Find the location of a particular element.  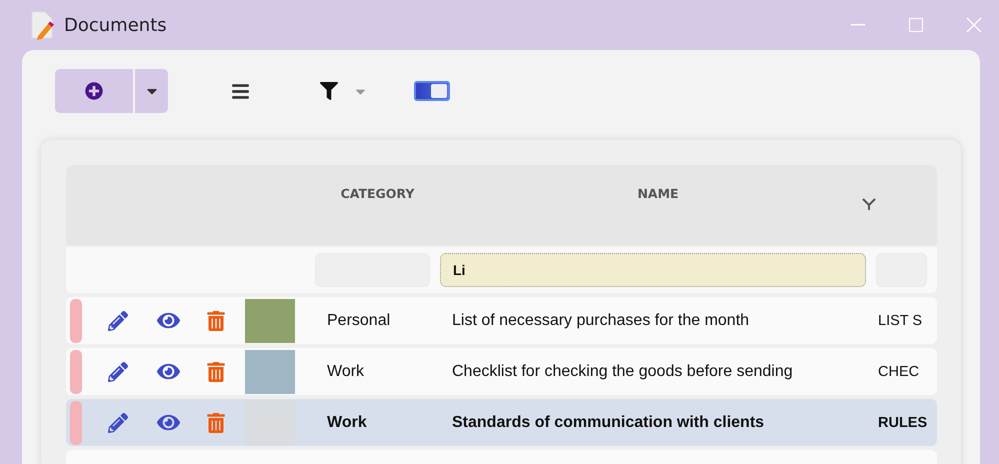

filter-icon is located at coordinates (329, 91).